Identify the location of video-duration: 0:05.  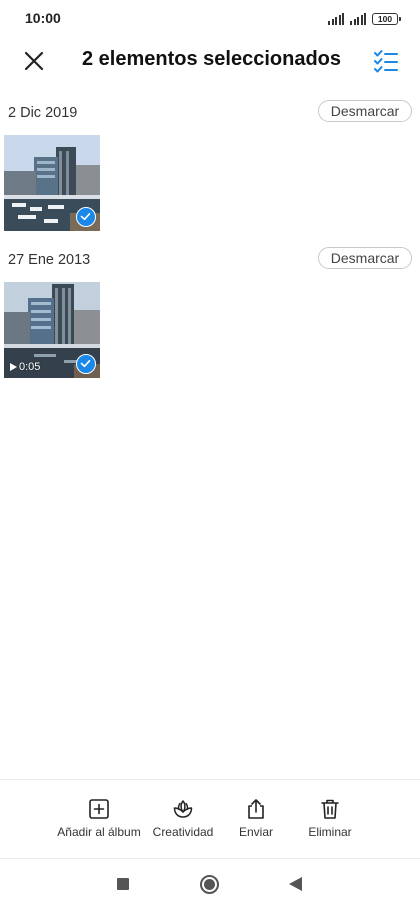
(25, 367).